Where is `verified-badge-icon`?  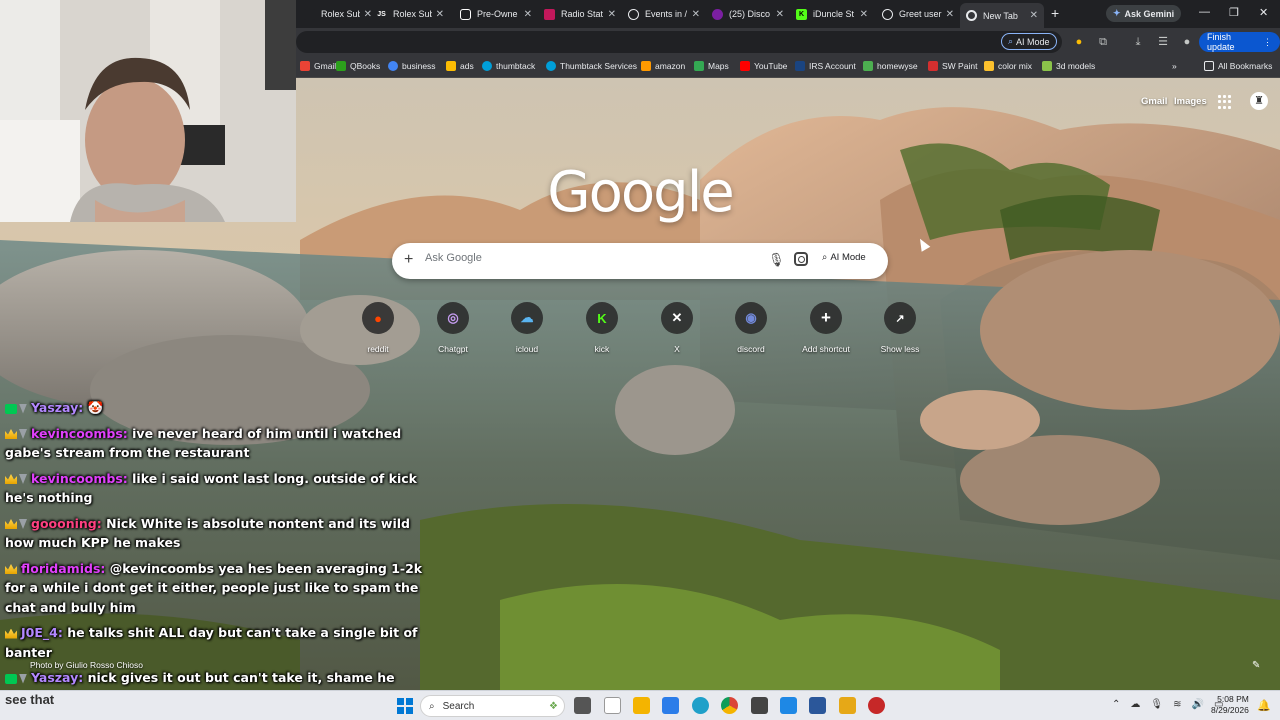
verified-badge-icon is located at coordinates (23, 479).